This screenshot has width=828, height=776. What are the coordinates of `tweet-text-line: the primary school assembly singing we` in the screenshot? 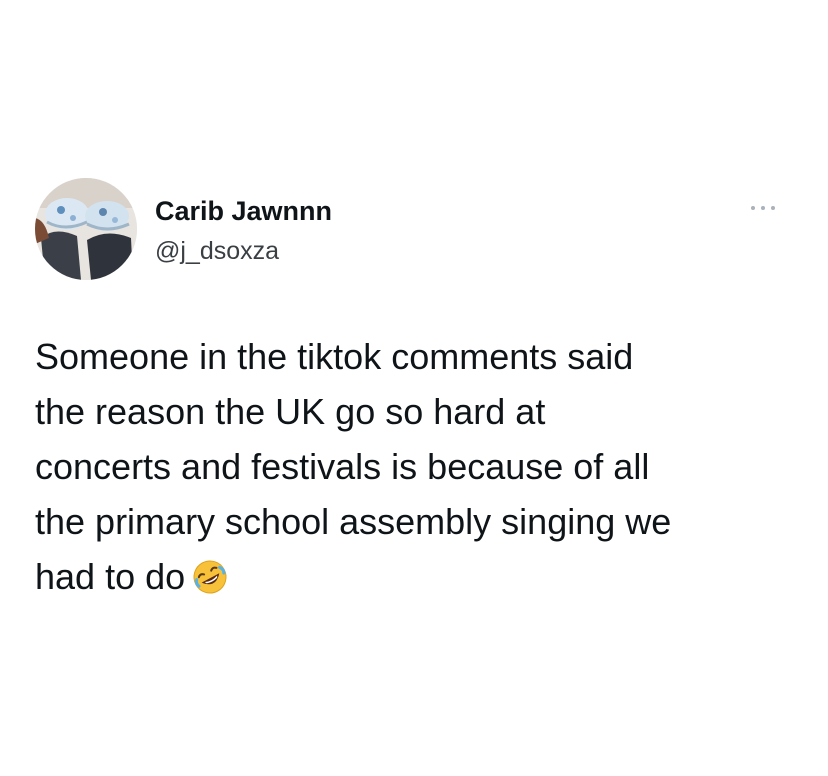 It's located at (353, 521).